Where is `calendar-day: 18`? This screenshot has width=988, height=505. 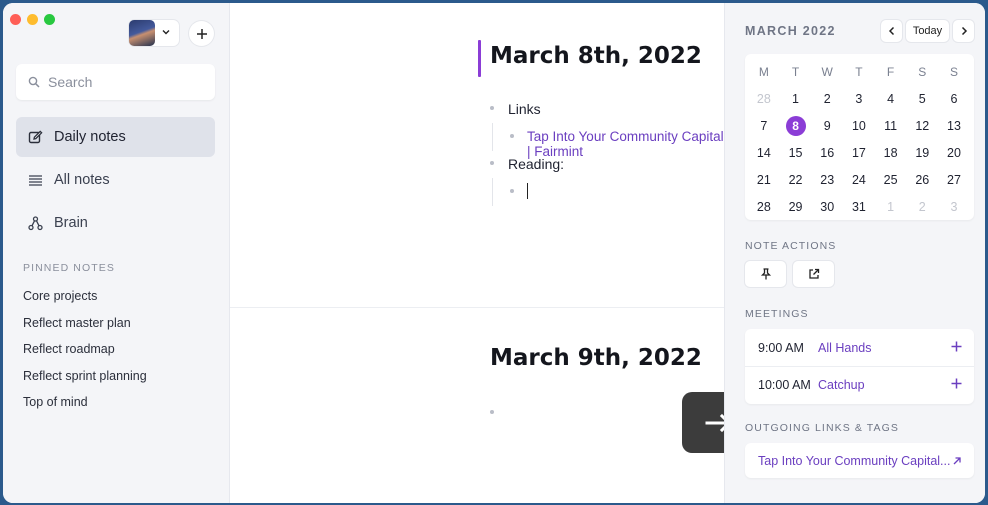
calendar-day: 18 is located at coordinates (891, 153).